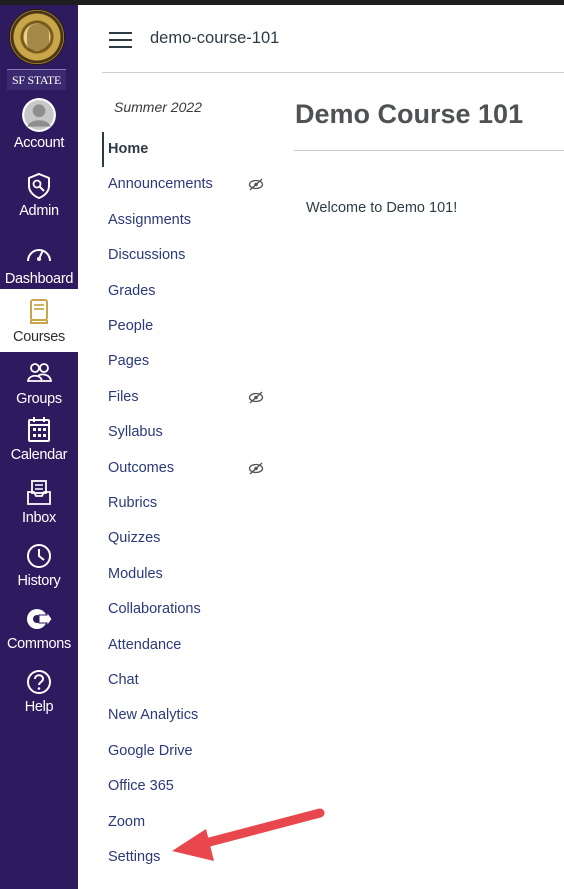 Image resolution: width=564 pixels, height=889 pixels. I want to click on course-nav-google-drive: Google Drive, so click(189, 751).